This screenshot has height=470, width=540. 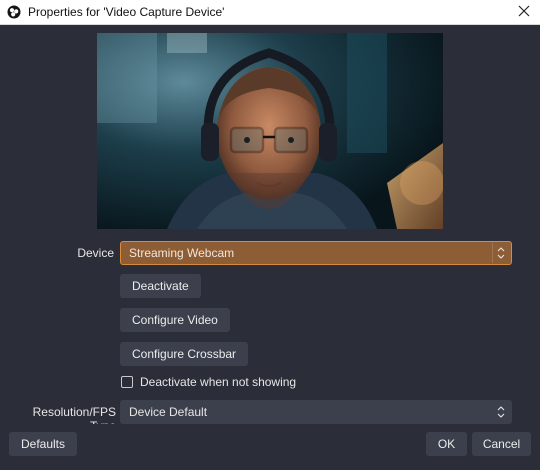 I want to click on checkbox-label: Deactivate when not showing, so click(x=218, y=382).